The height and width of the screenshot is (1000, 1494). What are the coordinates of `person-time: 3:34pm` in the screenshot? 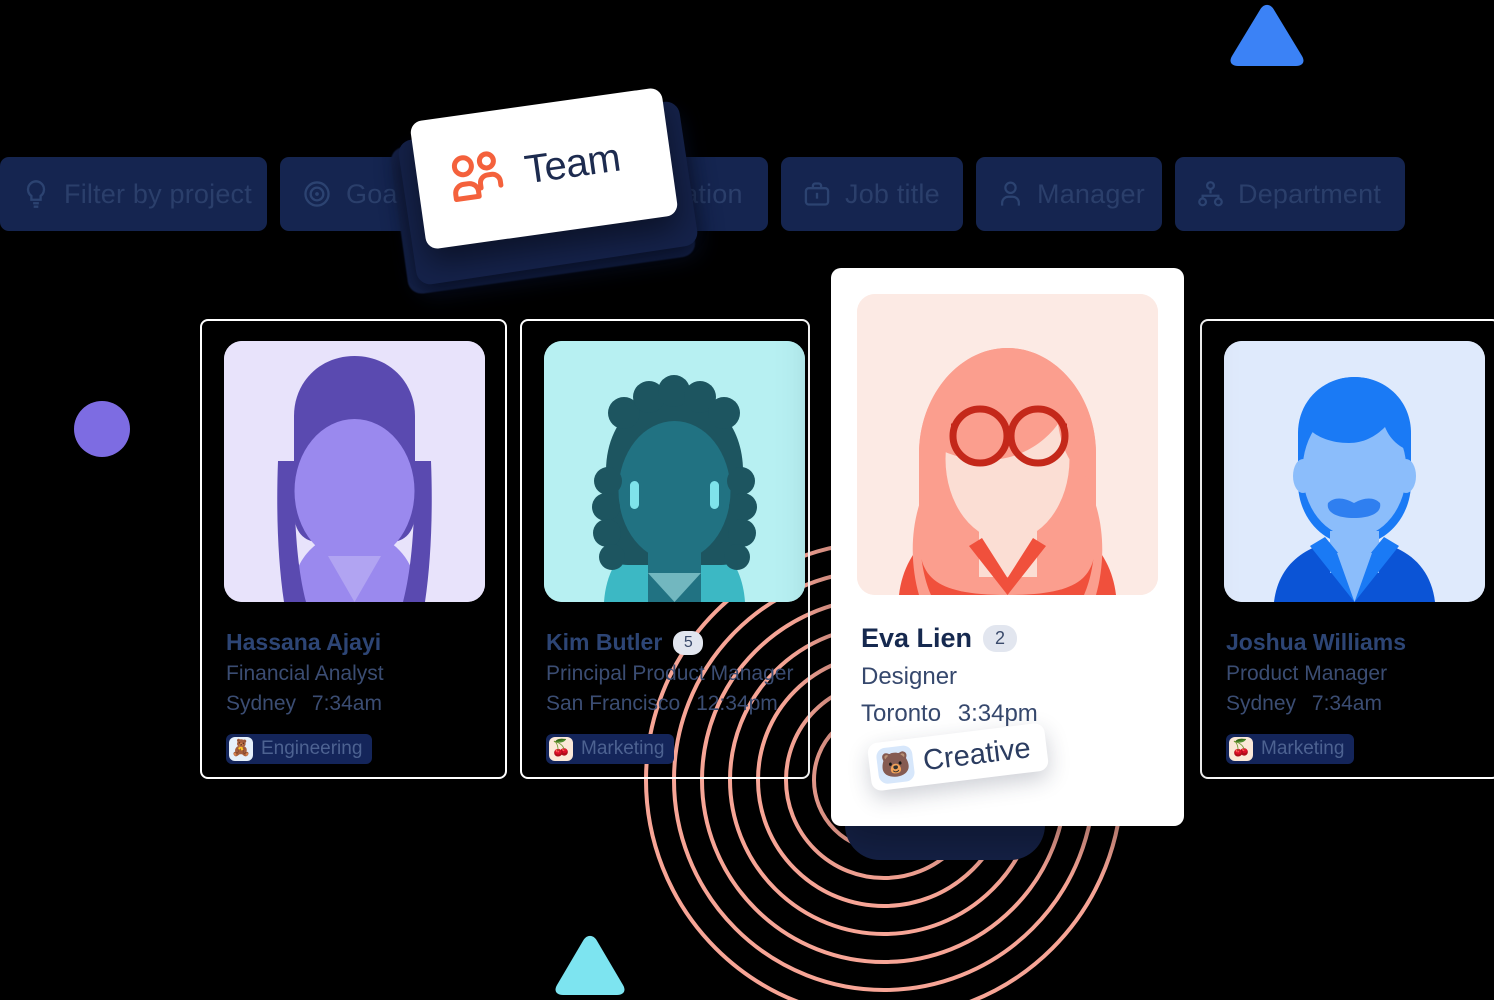 It's located at (997, 713).